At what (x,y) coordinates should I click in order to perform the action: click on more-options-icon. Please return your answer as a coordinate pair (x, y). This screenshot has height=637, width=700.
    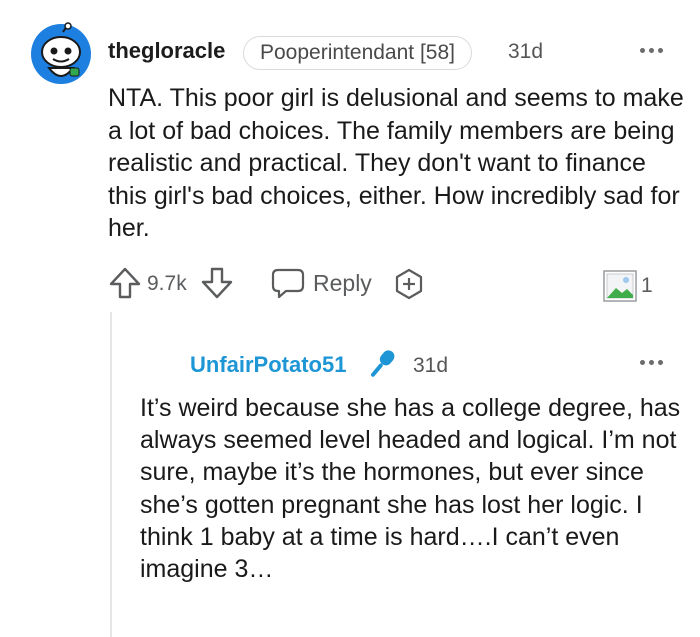
    Looking at the image, I should click on (653, 51).